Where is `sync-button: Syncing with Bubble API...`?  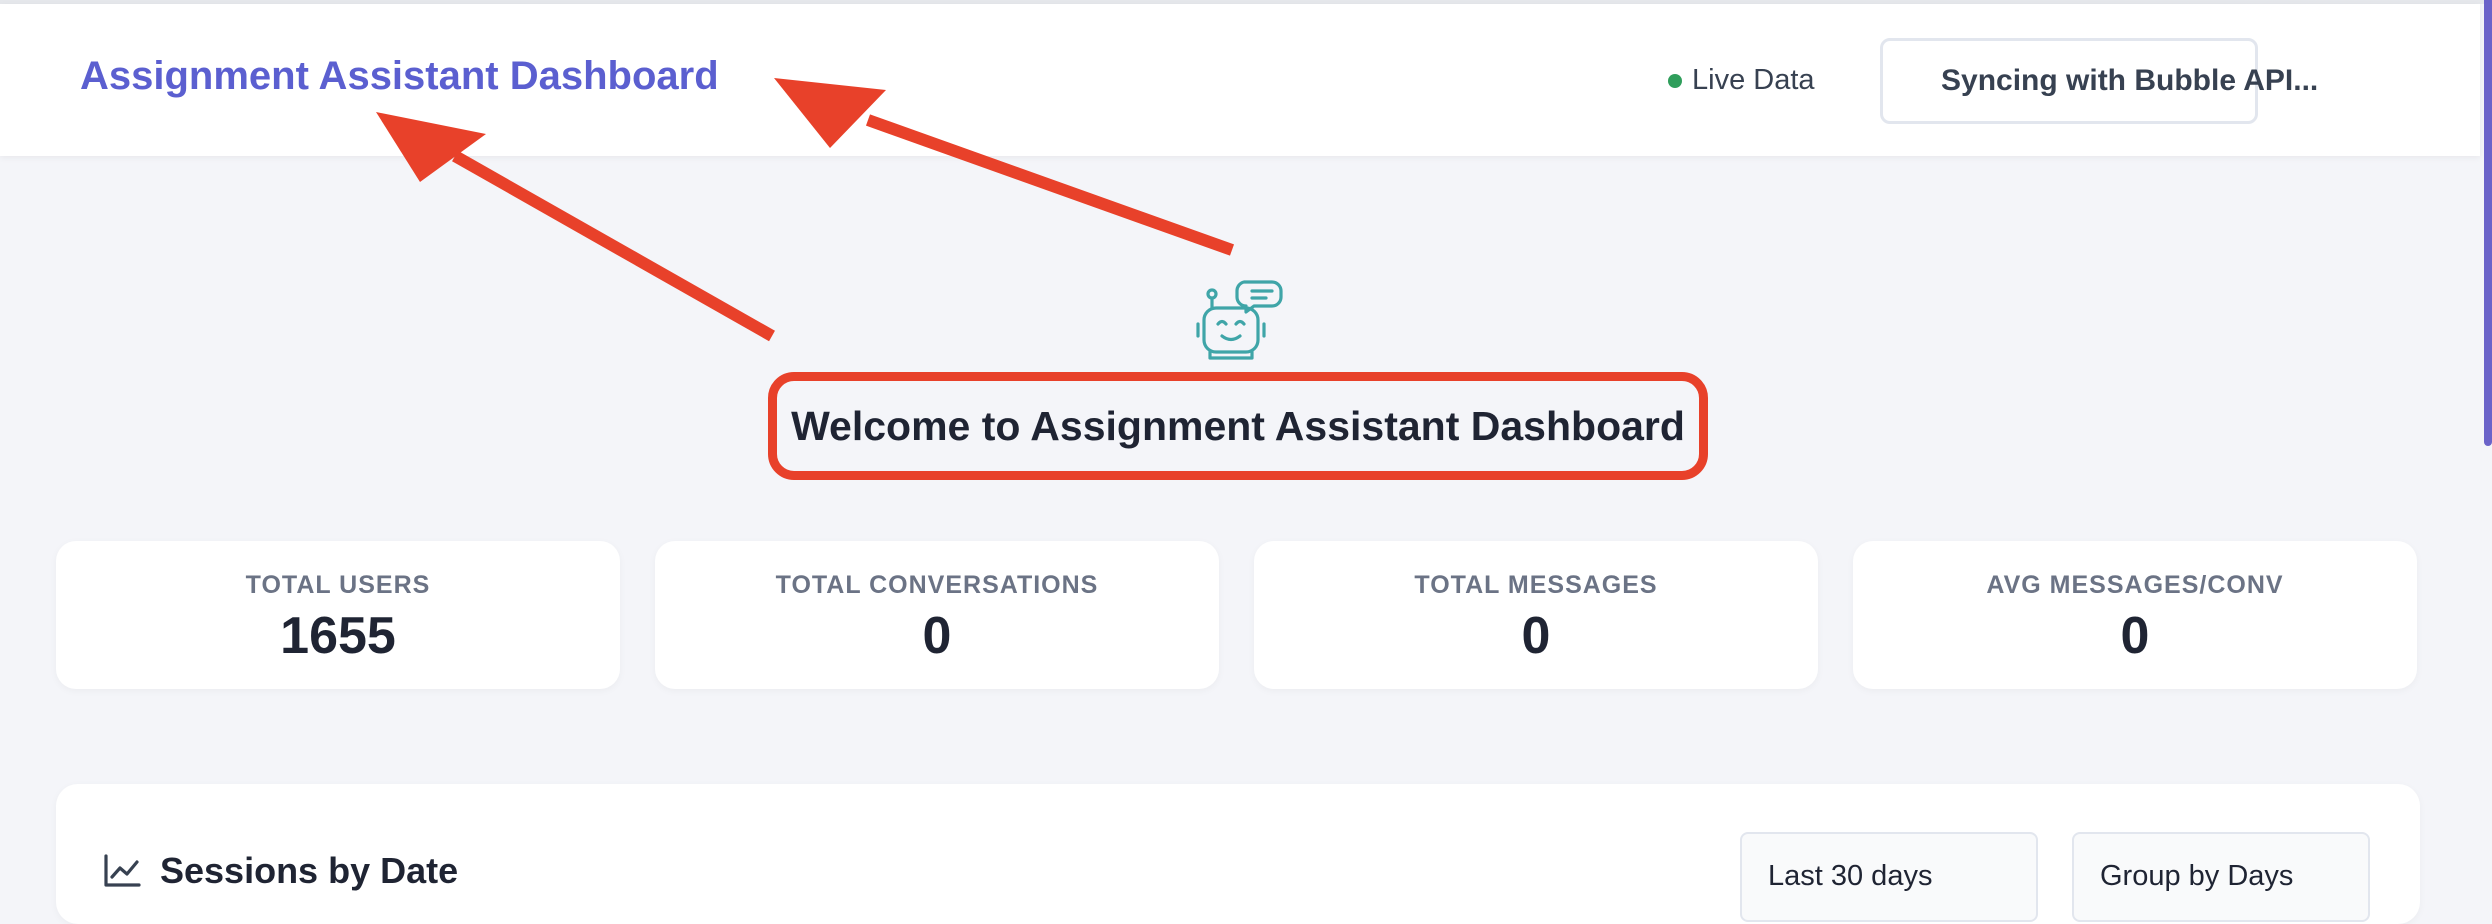 sync-button: Syncing with Bubble API... is located at coordinates (2099, 81).